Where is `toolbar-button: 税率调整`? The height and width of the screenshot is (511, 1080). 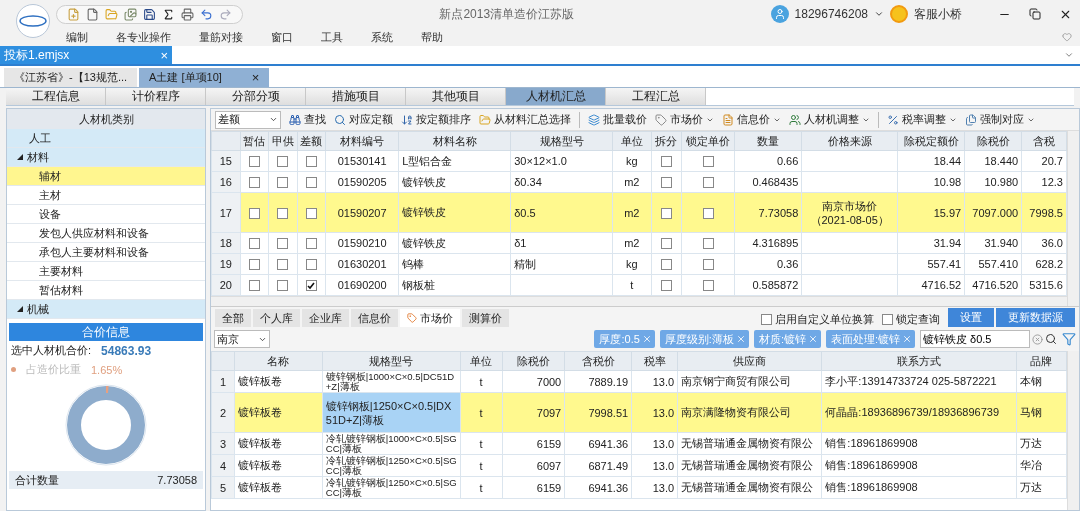 toolbar-button: 税率调整 is located at coordinates (922, 119).